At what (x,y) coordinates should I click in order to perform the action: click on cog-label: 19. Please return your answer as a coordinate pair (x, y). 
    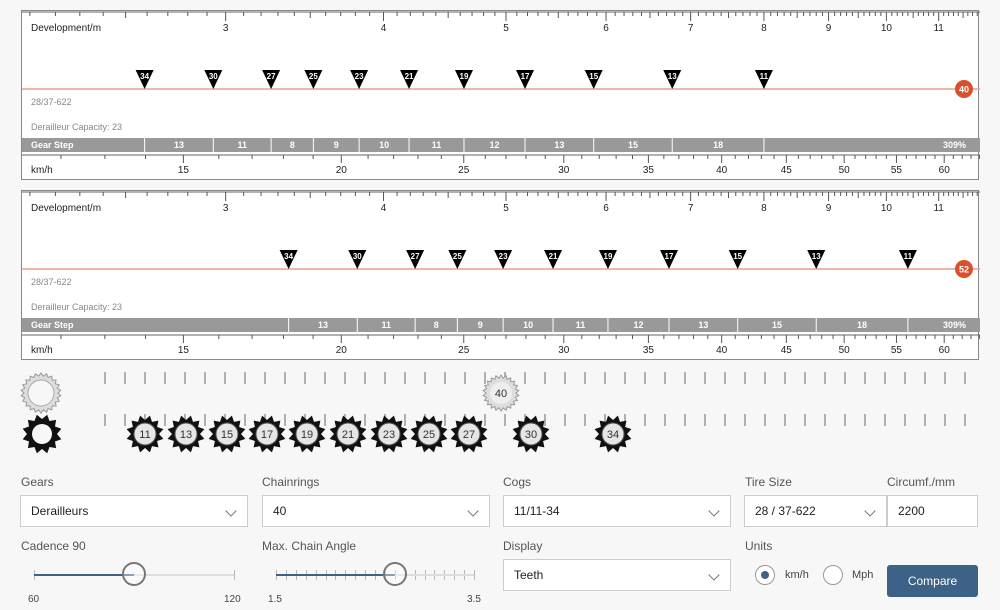
    Looking at the image, I should click on (307, 435).